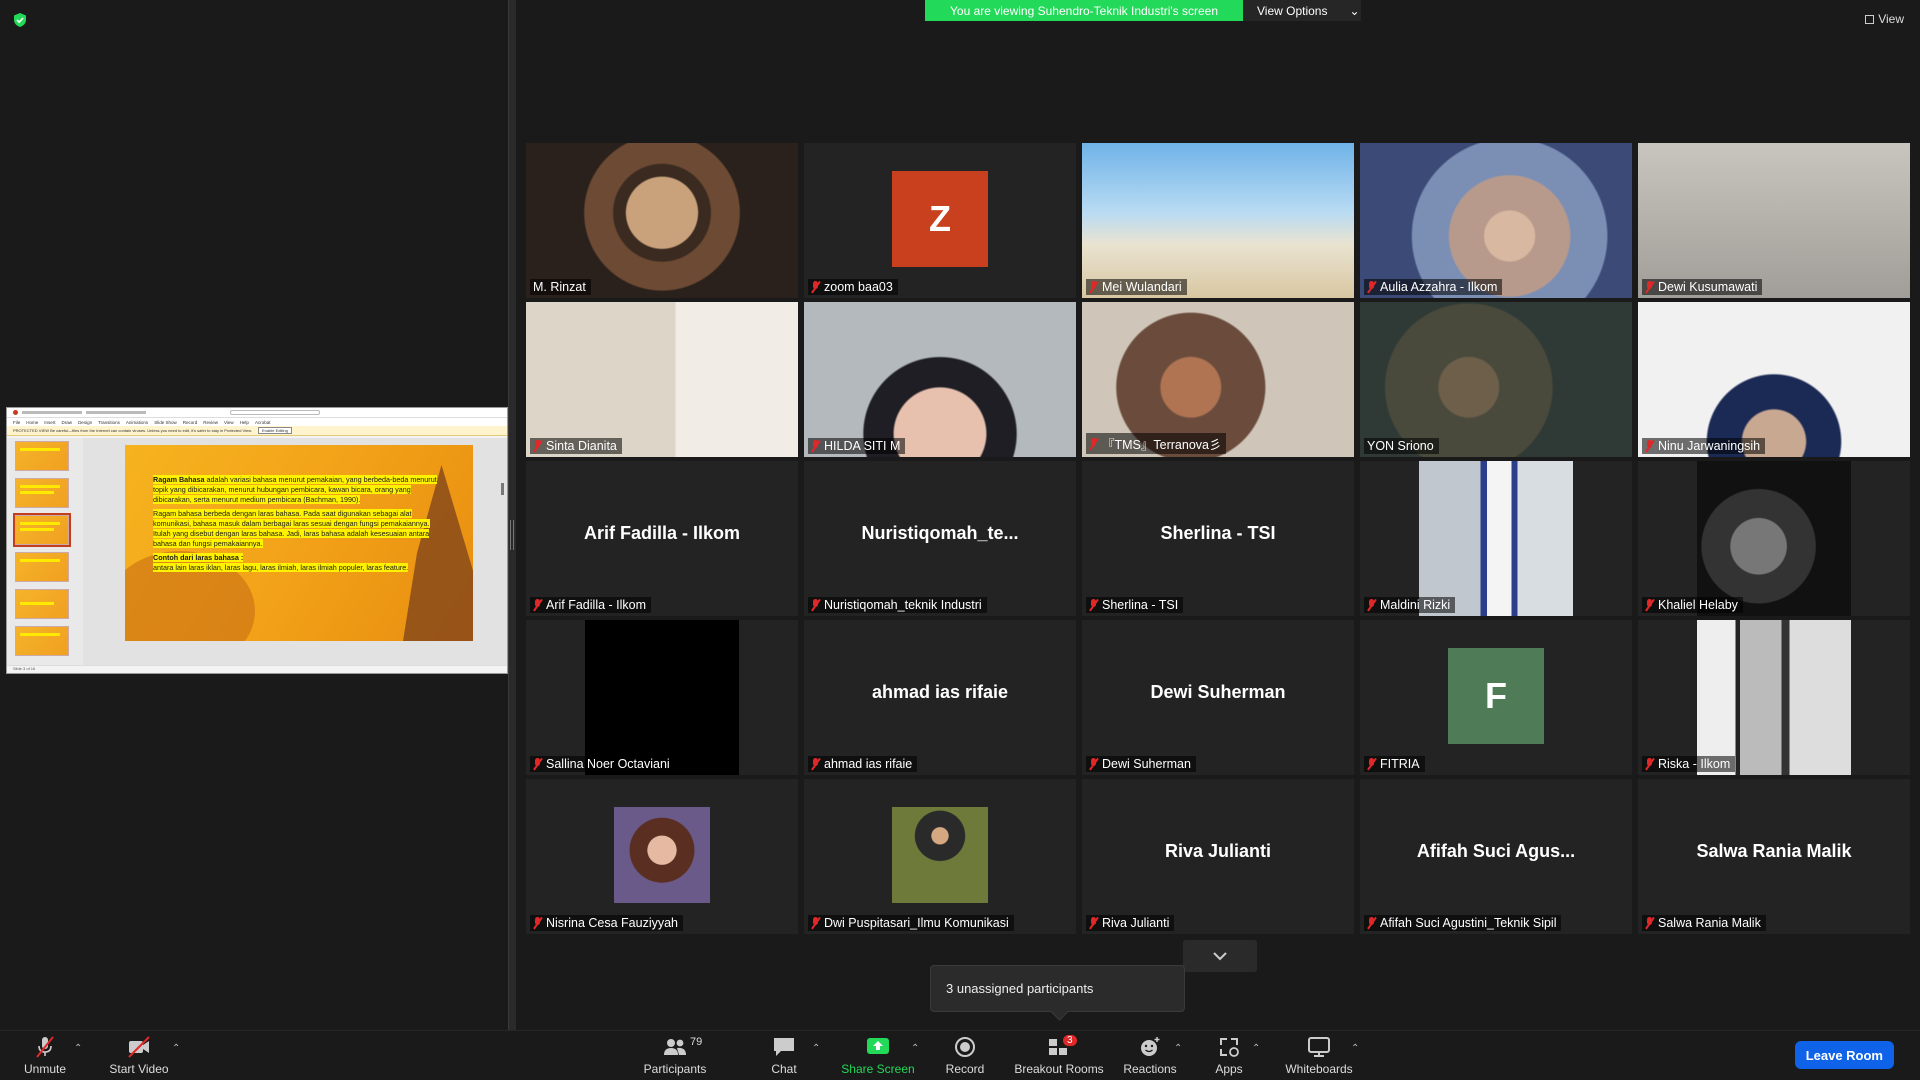 This screenshot has width=1920, height=1080. What do you see at coordinates (1218, 697) in the screenshot?
I see `participant-tile: Dewi Suherman Dewi Suherman` at bounding box center [1218, 697].